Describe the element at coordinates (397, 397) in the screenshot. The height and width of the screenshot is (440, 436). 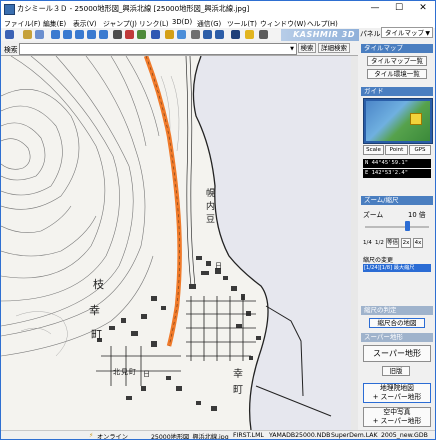
I see `gsi-map-line2: + スーパー地形` at that location.